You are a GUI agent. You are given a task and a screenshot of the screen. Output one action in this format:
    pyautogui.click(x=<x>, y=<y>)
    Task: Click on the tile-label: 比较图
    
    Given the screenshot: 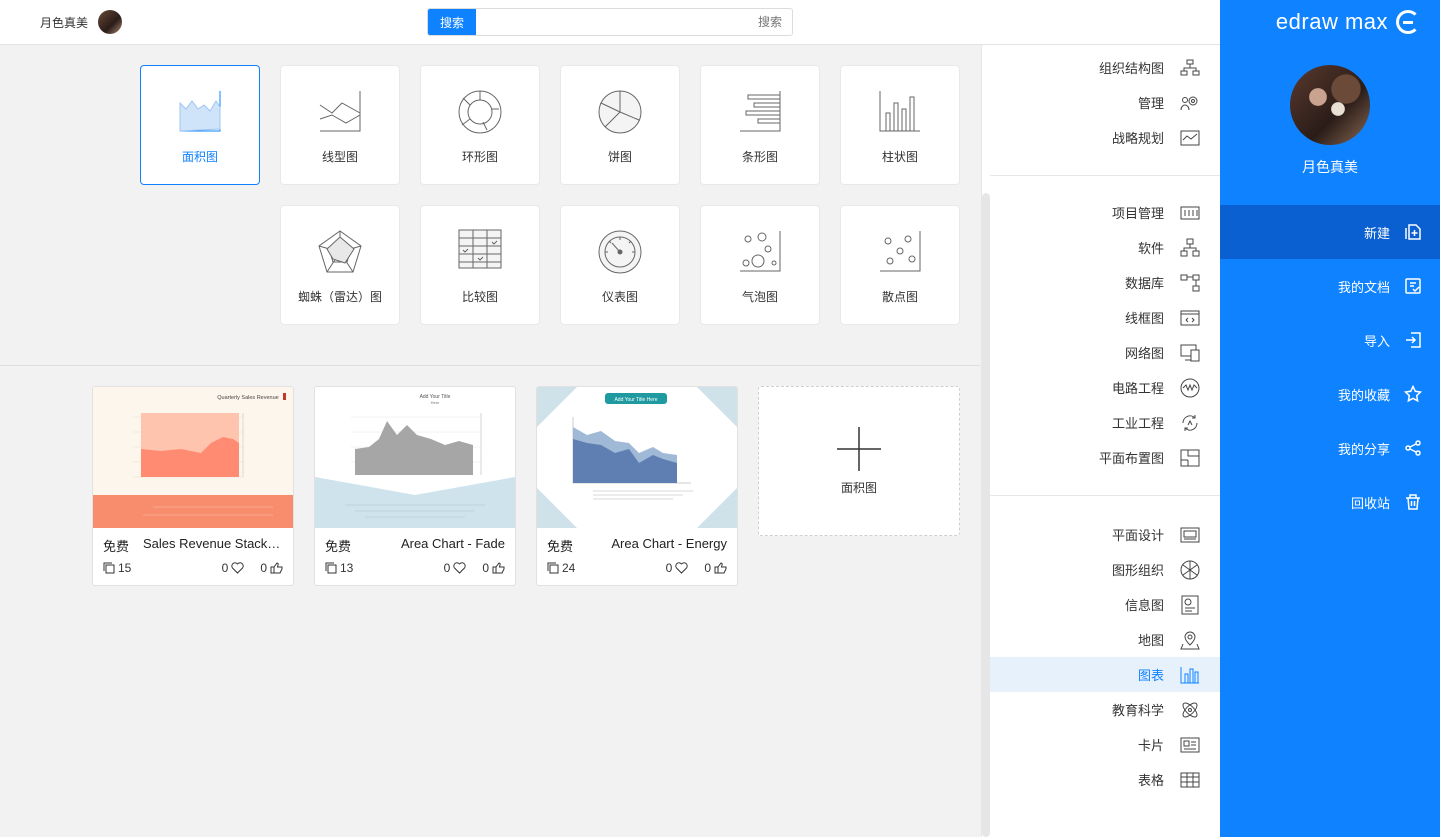 What is the action you would take?
    pyautogui.click(x=479, y=297)
    